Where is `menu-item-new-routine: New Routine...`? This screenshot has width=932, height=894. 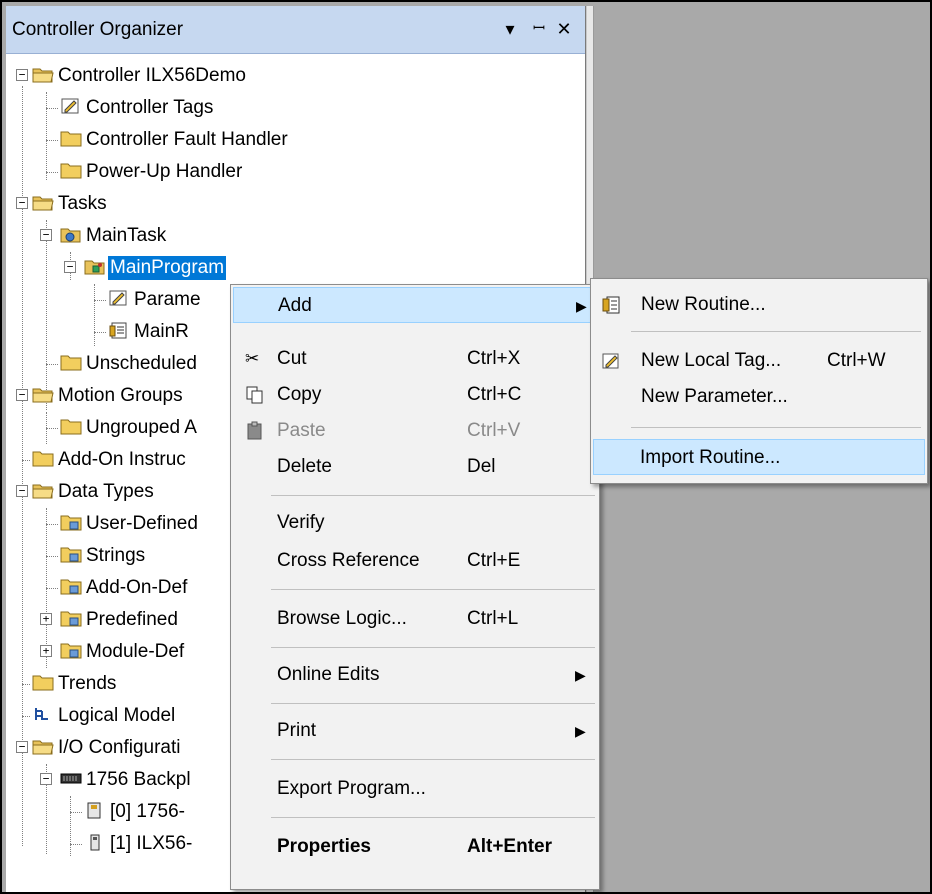 menu-item-new-routine: New Routine... is located at coordinates (759, 305).